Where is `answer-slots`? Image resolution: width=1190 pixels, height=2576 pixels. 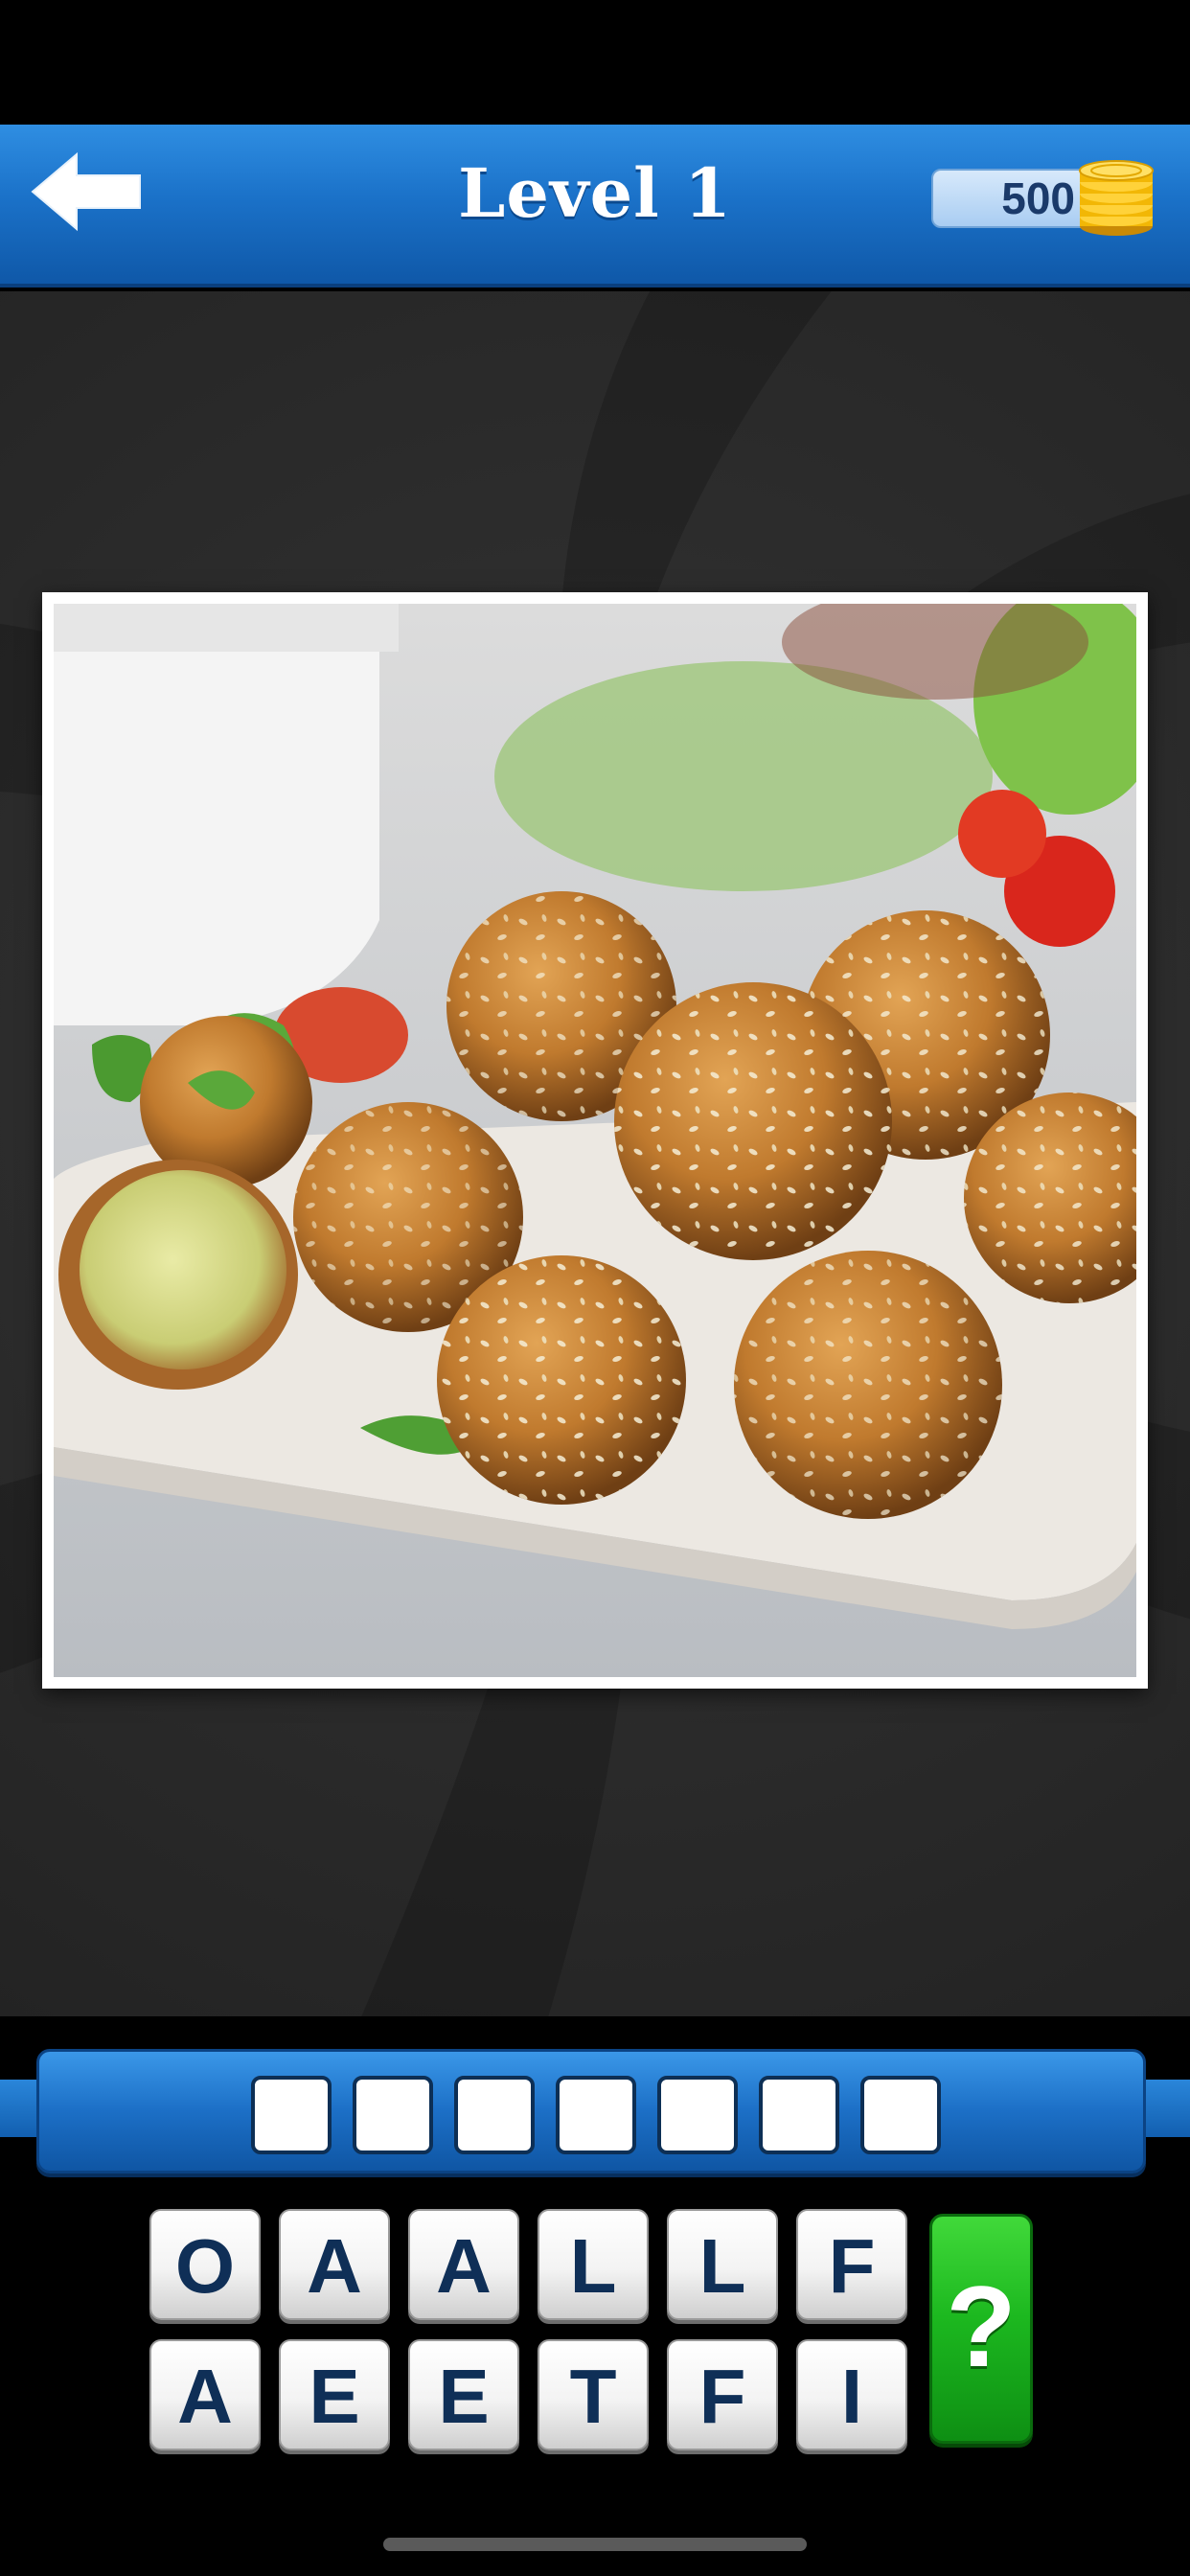
answer-slots is located at coordinates (596, 2115).